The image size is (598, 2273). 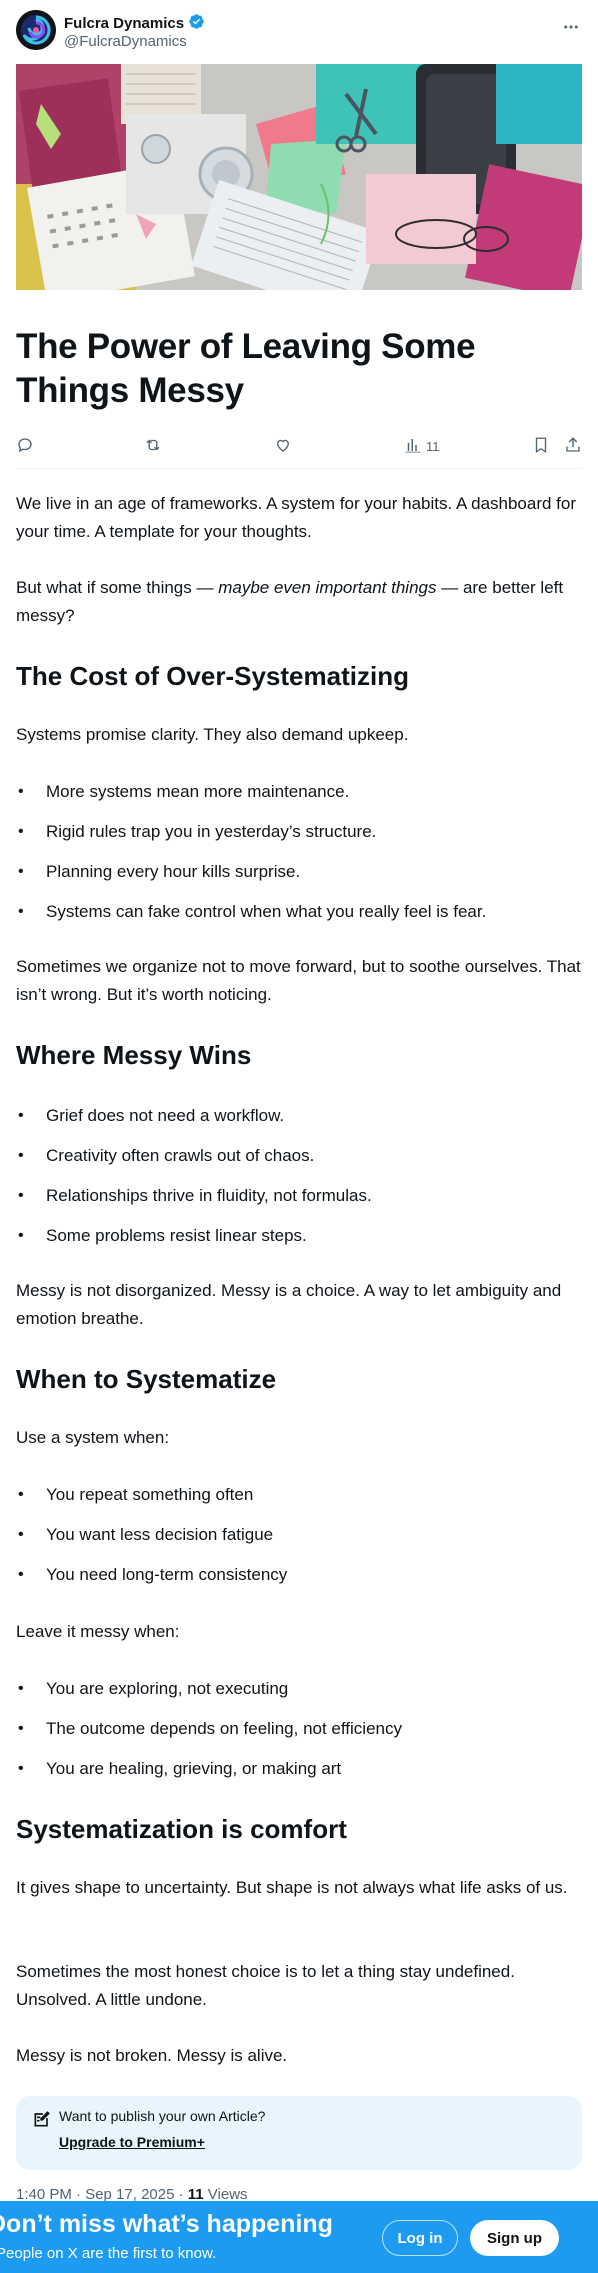 I want to click on list-item-text: You are healing, grieving, or making art, so click(x=194, y=1768).